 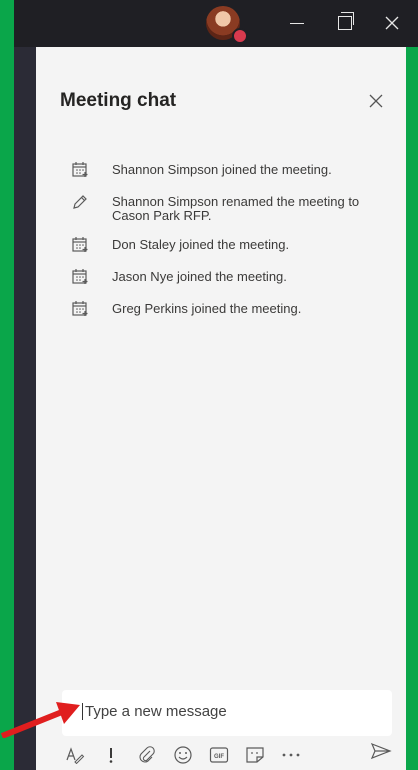 What do you see at coordinates (201, 244) in the screenshot?
I see `event-text: Don Staley joined the meeting.` at bounding box center [201, 244].